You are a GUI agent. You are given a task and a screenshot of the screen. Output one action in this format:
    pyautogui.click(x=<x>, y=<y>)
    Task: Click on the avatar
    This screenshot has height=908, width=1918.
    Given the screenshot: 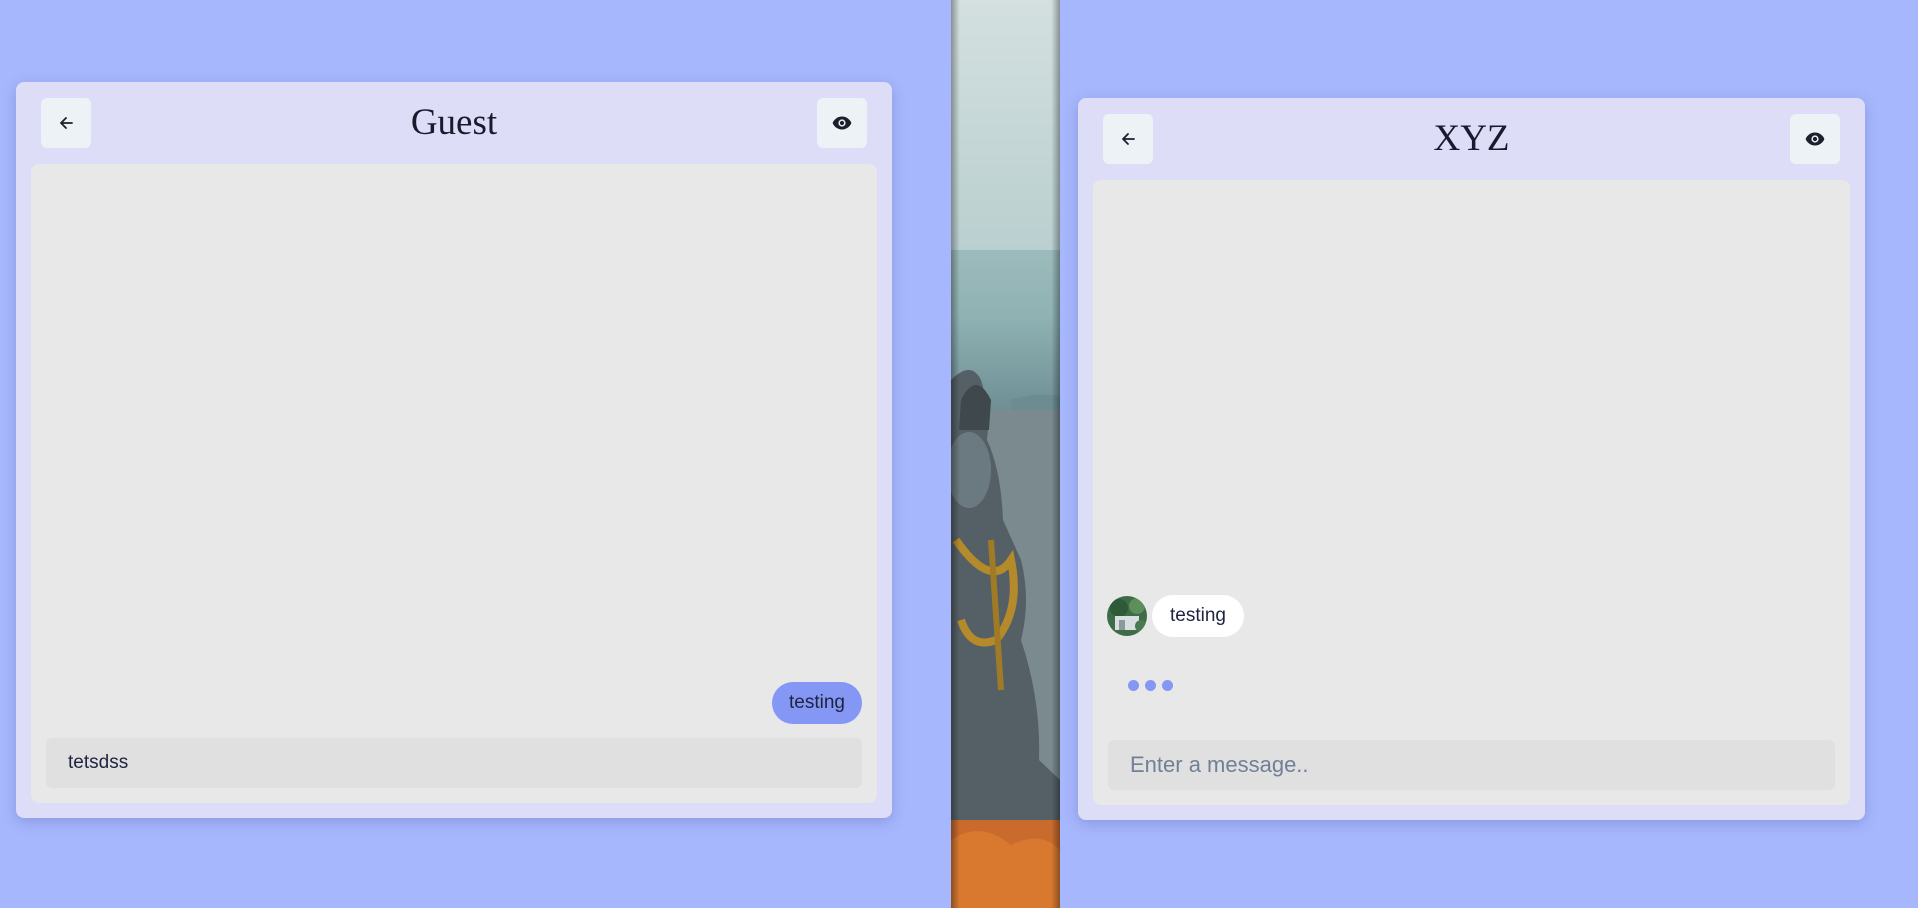 What is the action you would take?
    pyautogui.click(x=1127, y=616)
    